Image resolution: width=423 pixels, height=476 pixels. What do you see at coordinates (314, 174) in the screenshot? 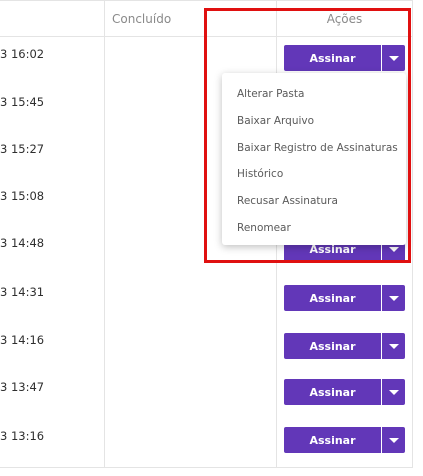
I see `menu-item-historico: Histórico` at bounding box center [314, 174].